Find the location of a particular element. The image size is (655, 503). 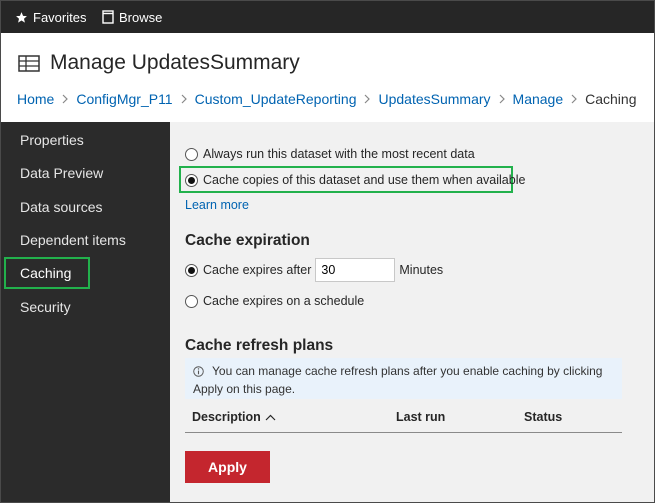

breadcrumb-configmgr: ConfigMgr_P11 is located at coordinates (124, 99).